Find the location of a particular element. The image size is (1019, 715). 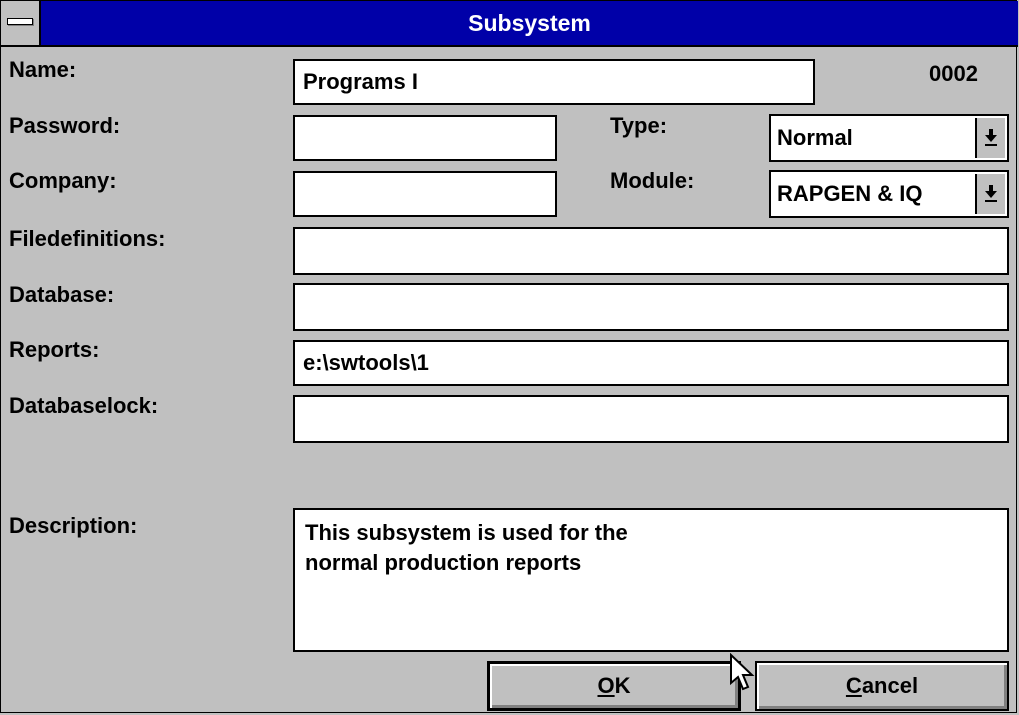

cancel-button-mnemonic: C is located at coordinates (853, 685).